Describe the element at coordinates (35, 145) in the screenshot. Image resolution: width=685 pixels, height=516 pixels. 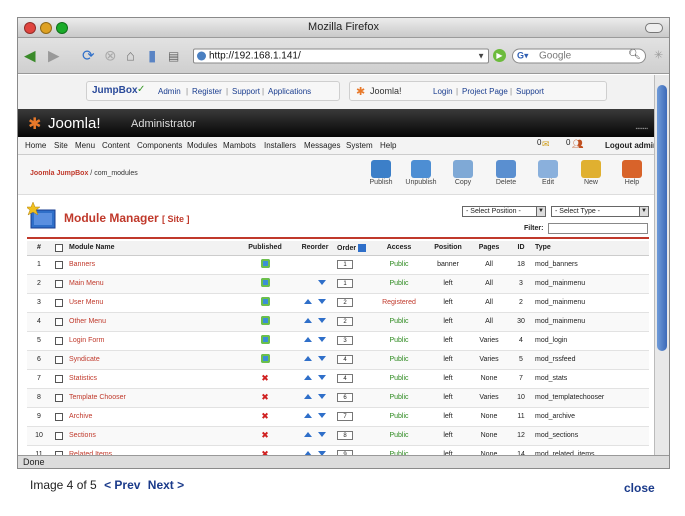
I see `menu-home: Home` at that location.